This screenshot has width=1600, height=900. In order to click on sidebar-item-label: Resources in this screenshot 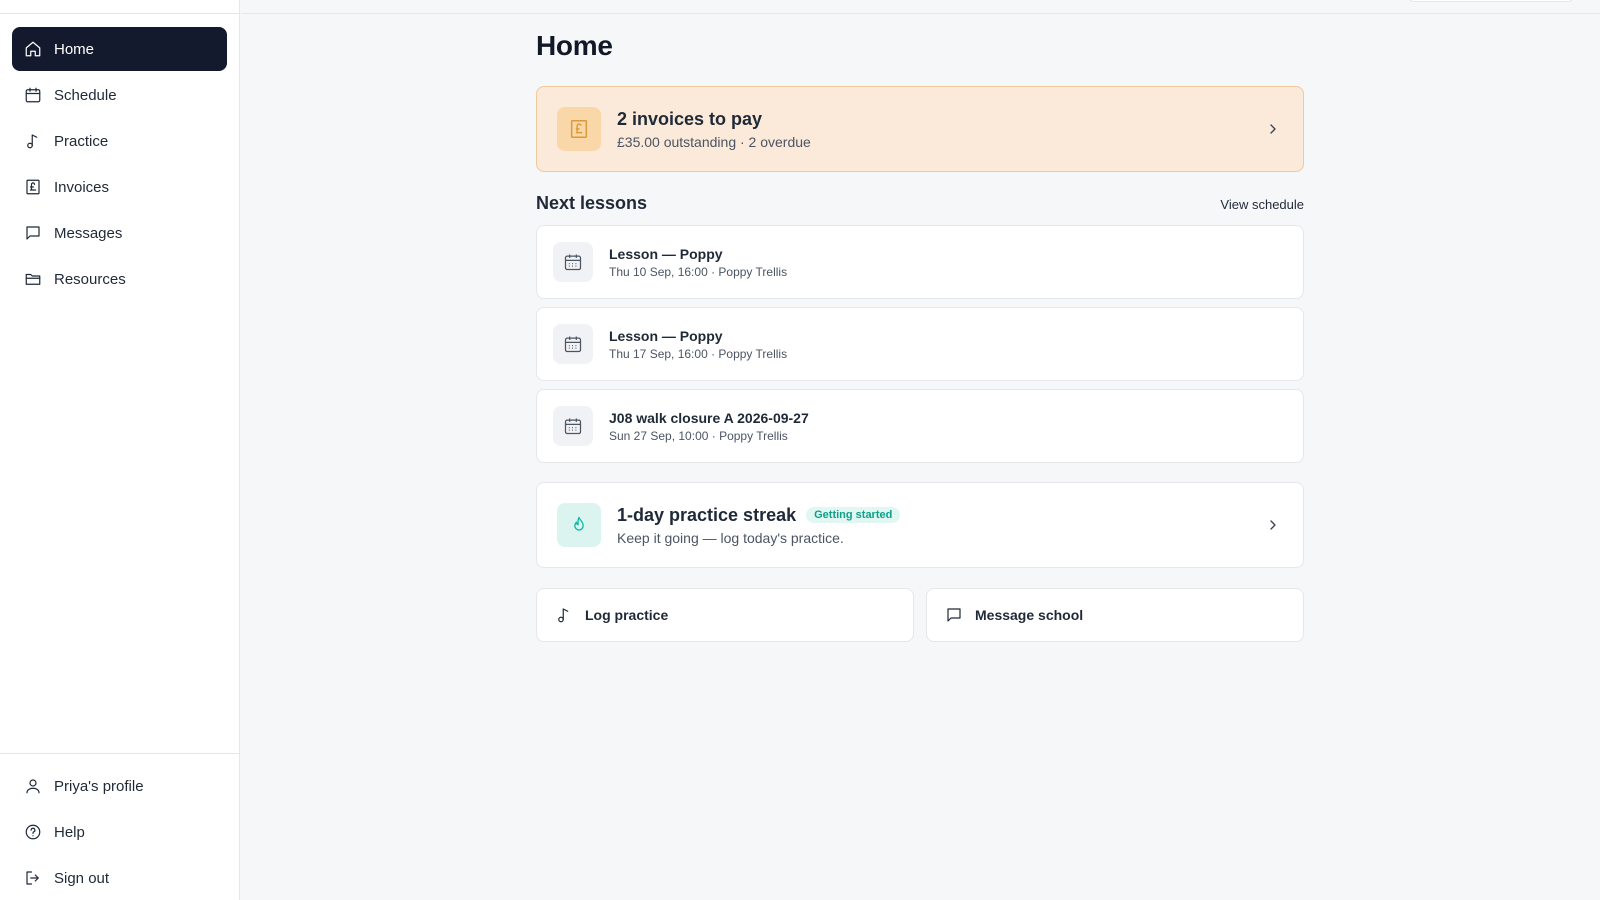, I will do `click(90, 279)`.